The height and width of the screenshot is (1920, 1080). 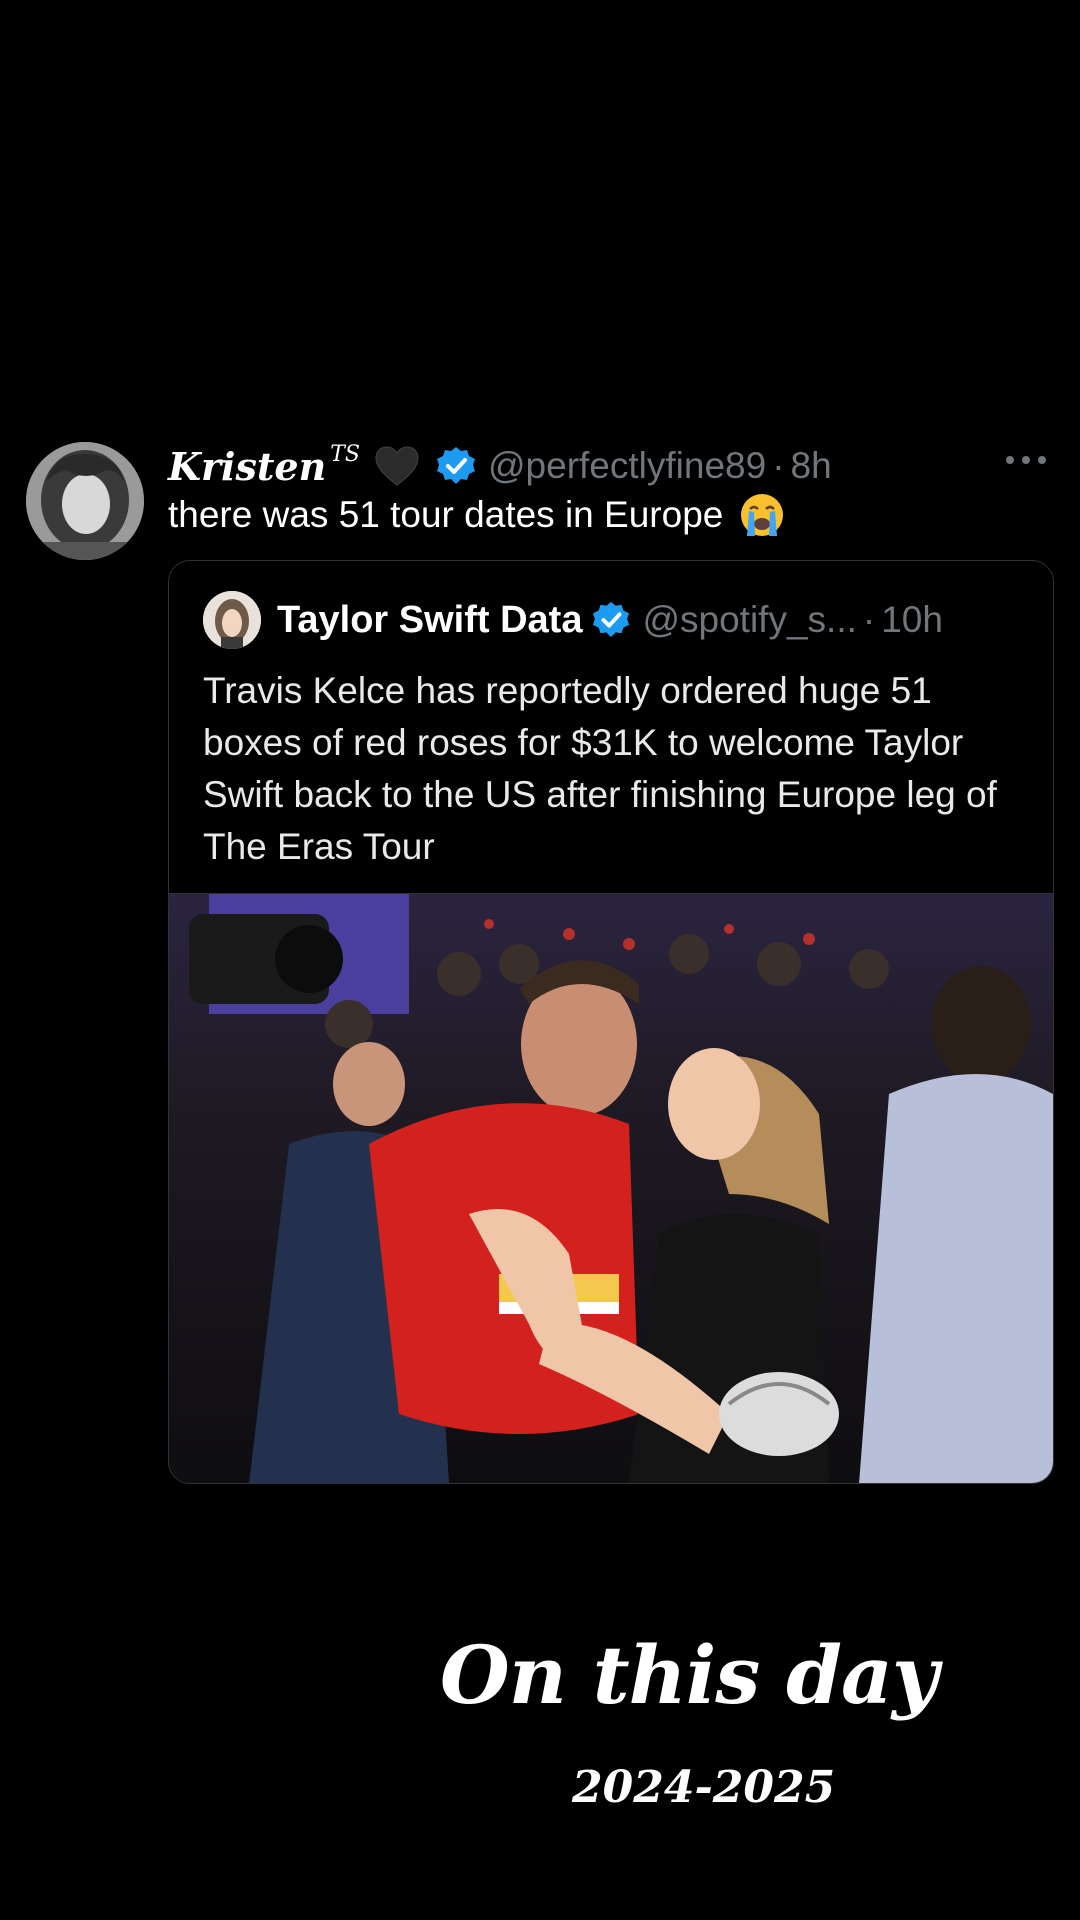 I want to click on quoted-tweet-header: Taylor Swift Data @spotify_s... · 10h, so click(x=573, y=620).